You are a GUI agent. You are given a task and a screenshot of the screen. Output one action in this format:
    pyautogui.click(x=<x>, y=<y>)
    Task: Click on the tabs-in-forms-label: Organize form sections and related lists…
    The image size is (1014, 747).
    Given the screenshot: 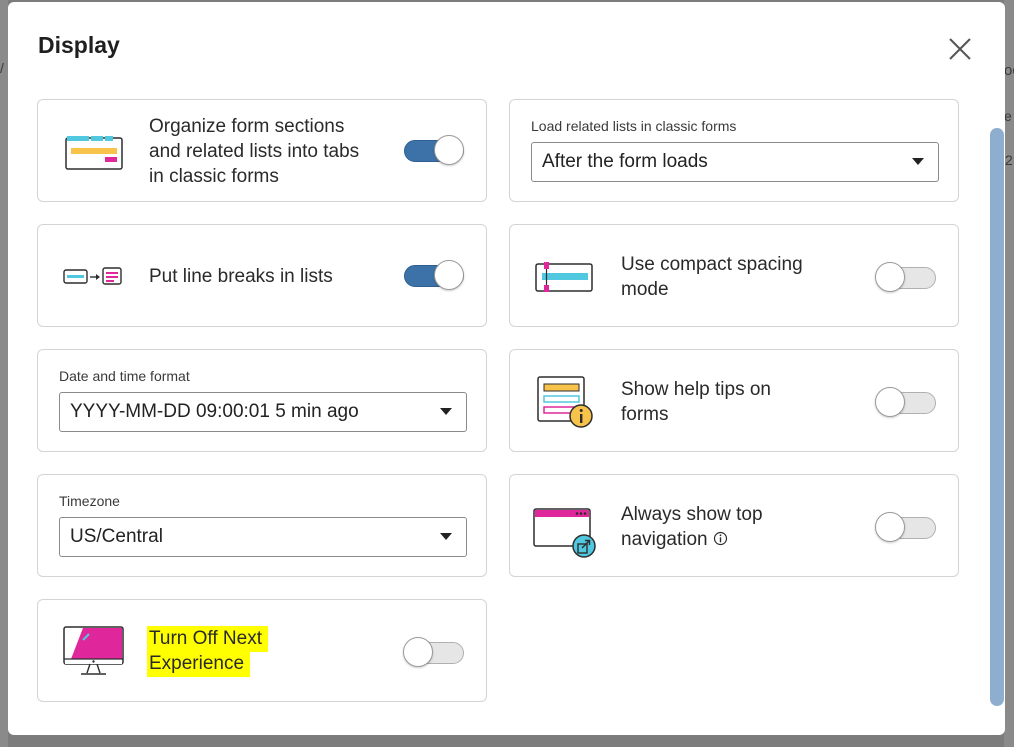 What is the action you would take?
    pyautogui.click(x=254, y=151)
    